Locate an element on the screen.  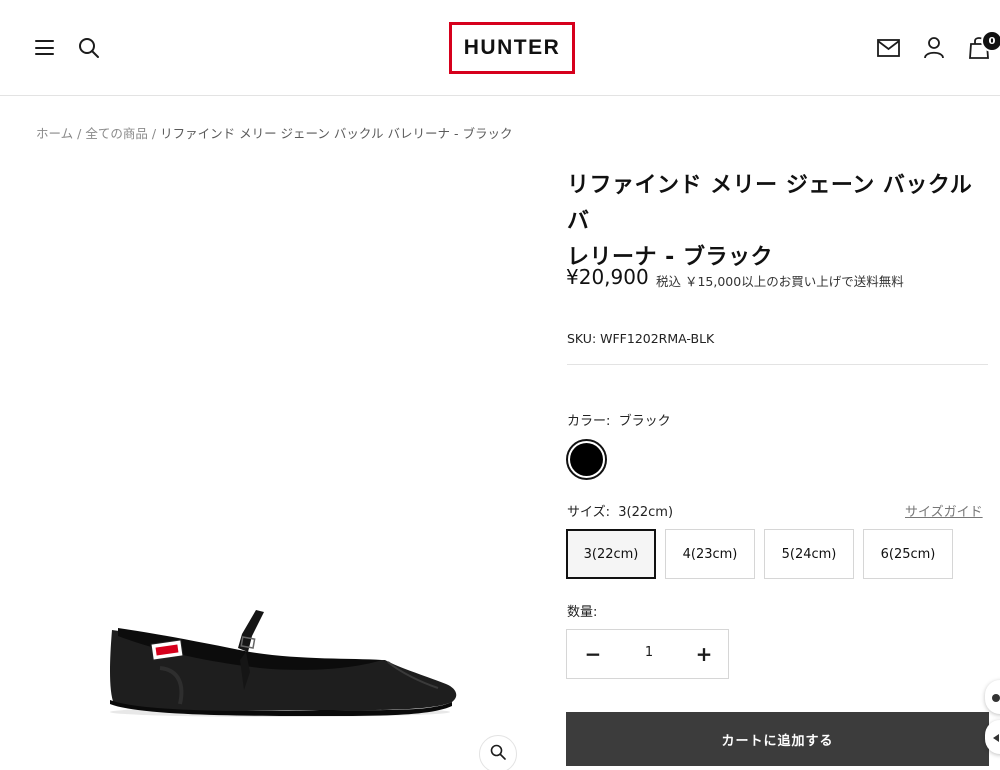
color-swatch-dot is located at coordinates (586, 459).